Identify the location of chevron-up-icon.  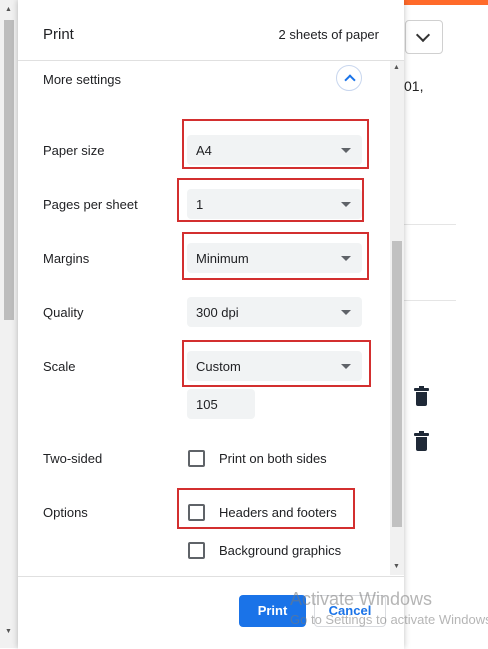
(350, 80).